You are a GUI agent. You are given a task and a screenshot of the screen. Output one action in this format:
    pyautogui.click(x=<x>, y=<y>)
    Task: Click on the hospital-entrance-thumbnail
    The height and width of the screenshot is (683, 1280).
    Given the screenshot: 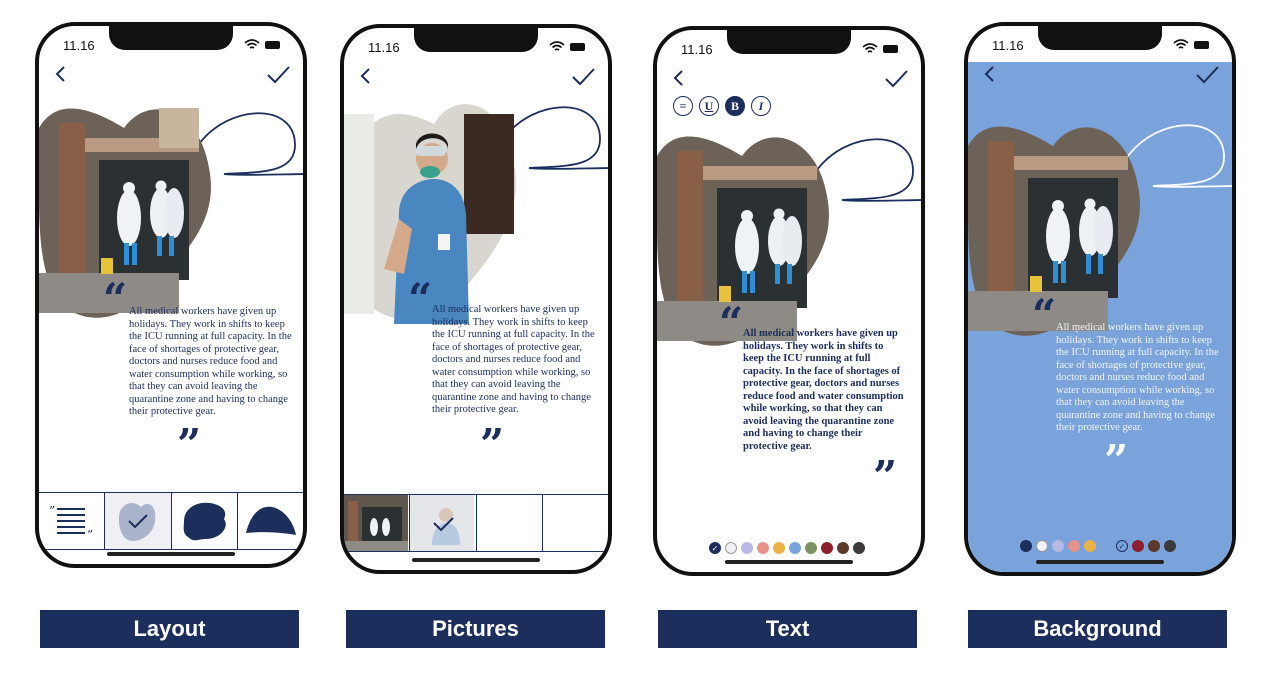 What is the action you would take?
    pyautogui.click(x=376, y=523)
    